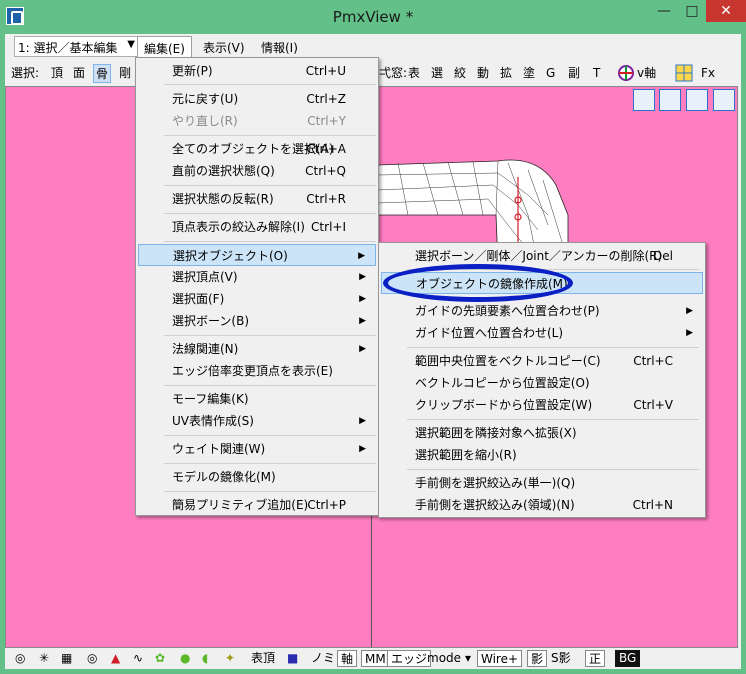  Describe the element at coordinates (542, 383) in the screenshot. I see `submenu-item-position-from-vector: ベクトルコピーから位置設定(O)` at that location.